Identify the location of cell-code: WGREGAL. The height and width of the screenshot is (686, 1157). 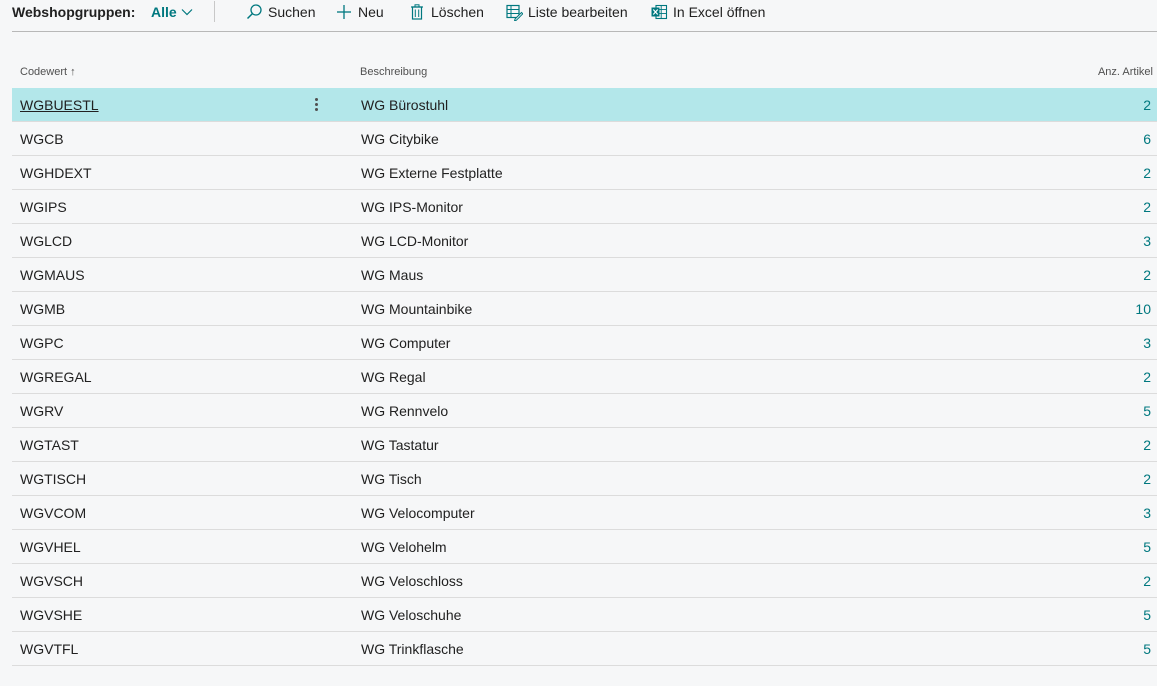
(56, 377).